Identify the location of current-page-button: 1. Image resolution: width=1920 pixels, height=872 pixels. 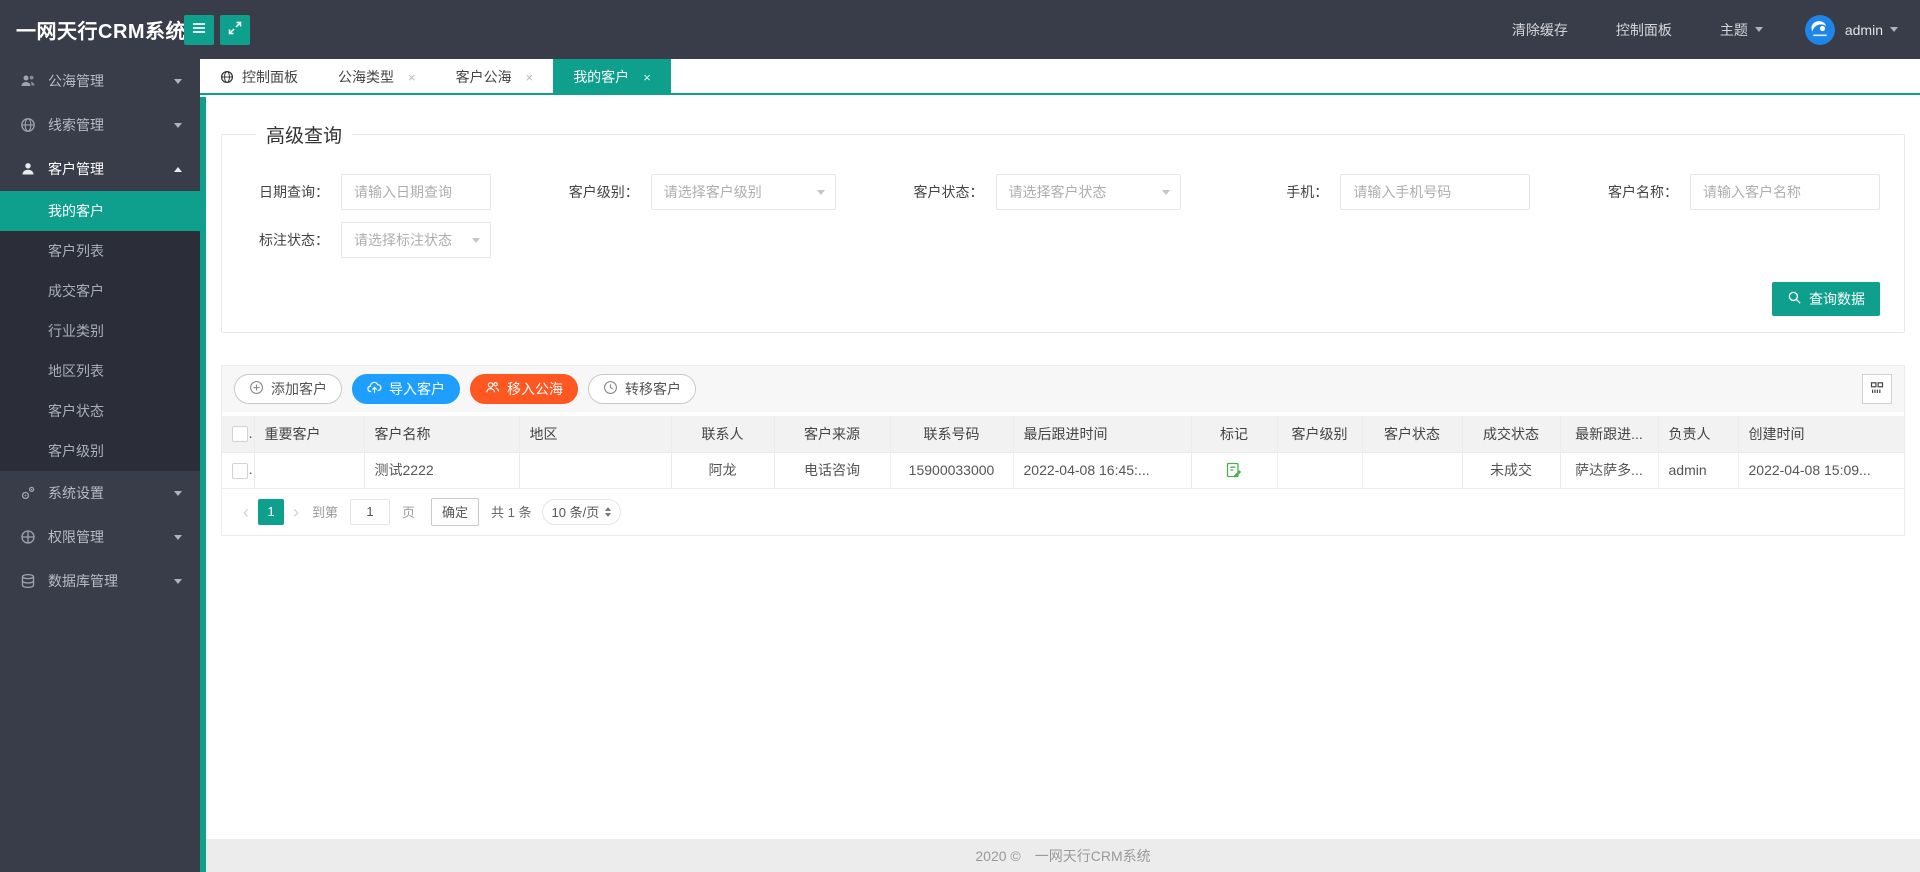
(271, 511).